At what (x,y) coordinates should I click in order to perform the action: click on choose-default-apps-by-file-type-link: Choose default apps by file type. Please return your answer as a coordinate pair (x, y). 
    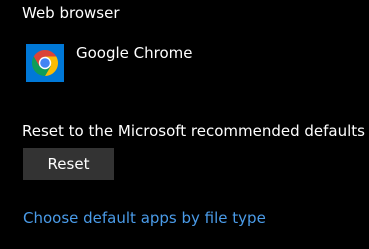
    Looking at the image, I should click on (144, 218).